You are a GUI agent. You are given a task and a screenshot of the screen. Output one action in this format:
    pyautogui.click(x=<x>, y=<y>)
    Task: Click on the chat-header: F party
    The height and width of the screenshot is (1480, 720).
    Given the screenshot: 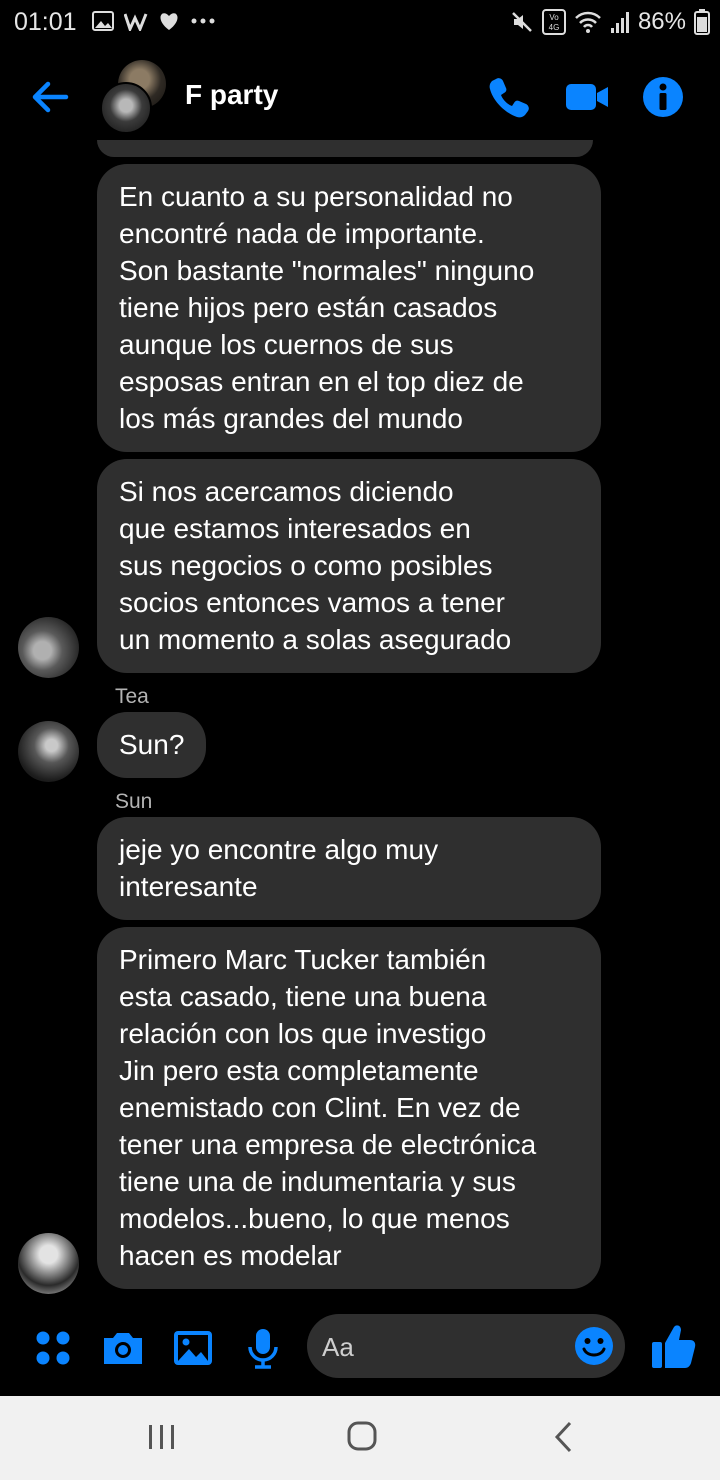 What is the action you would take?
    pyautogui.click(x=360, y=97)
    